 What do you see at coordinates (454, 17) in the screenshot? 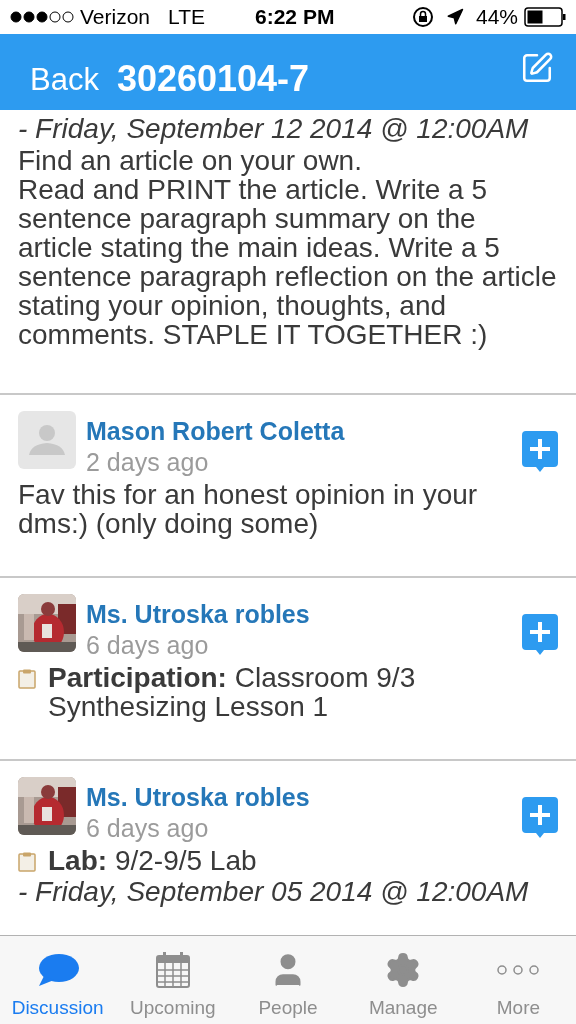
I see `location-arrow-icon` at bounding box center [454, 17].